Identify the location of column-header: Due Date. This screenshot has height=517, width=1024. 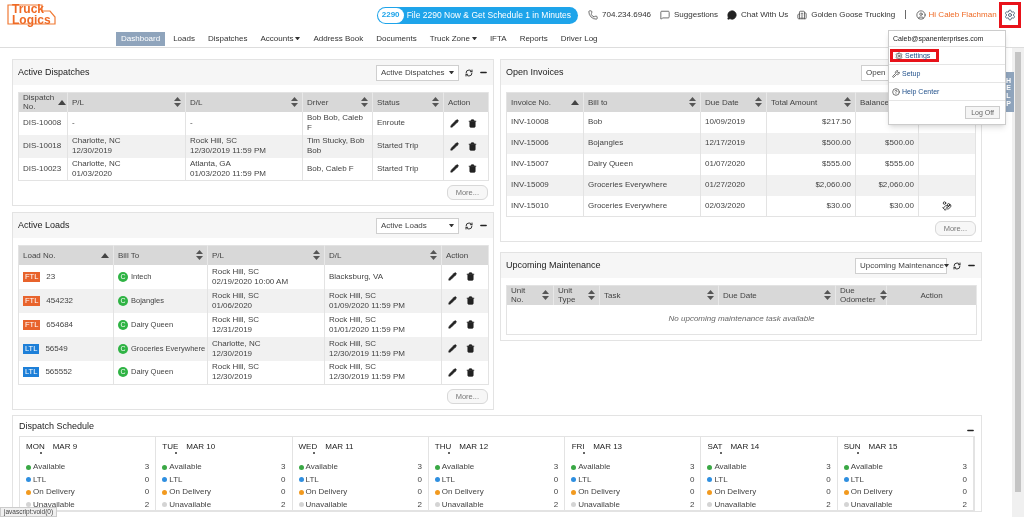
(740, 295).